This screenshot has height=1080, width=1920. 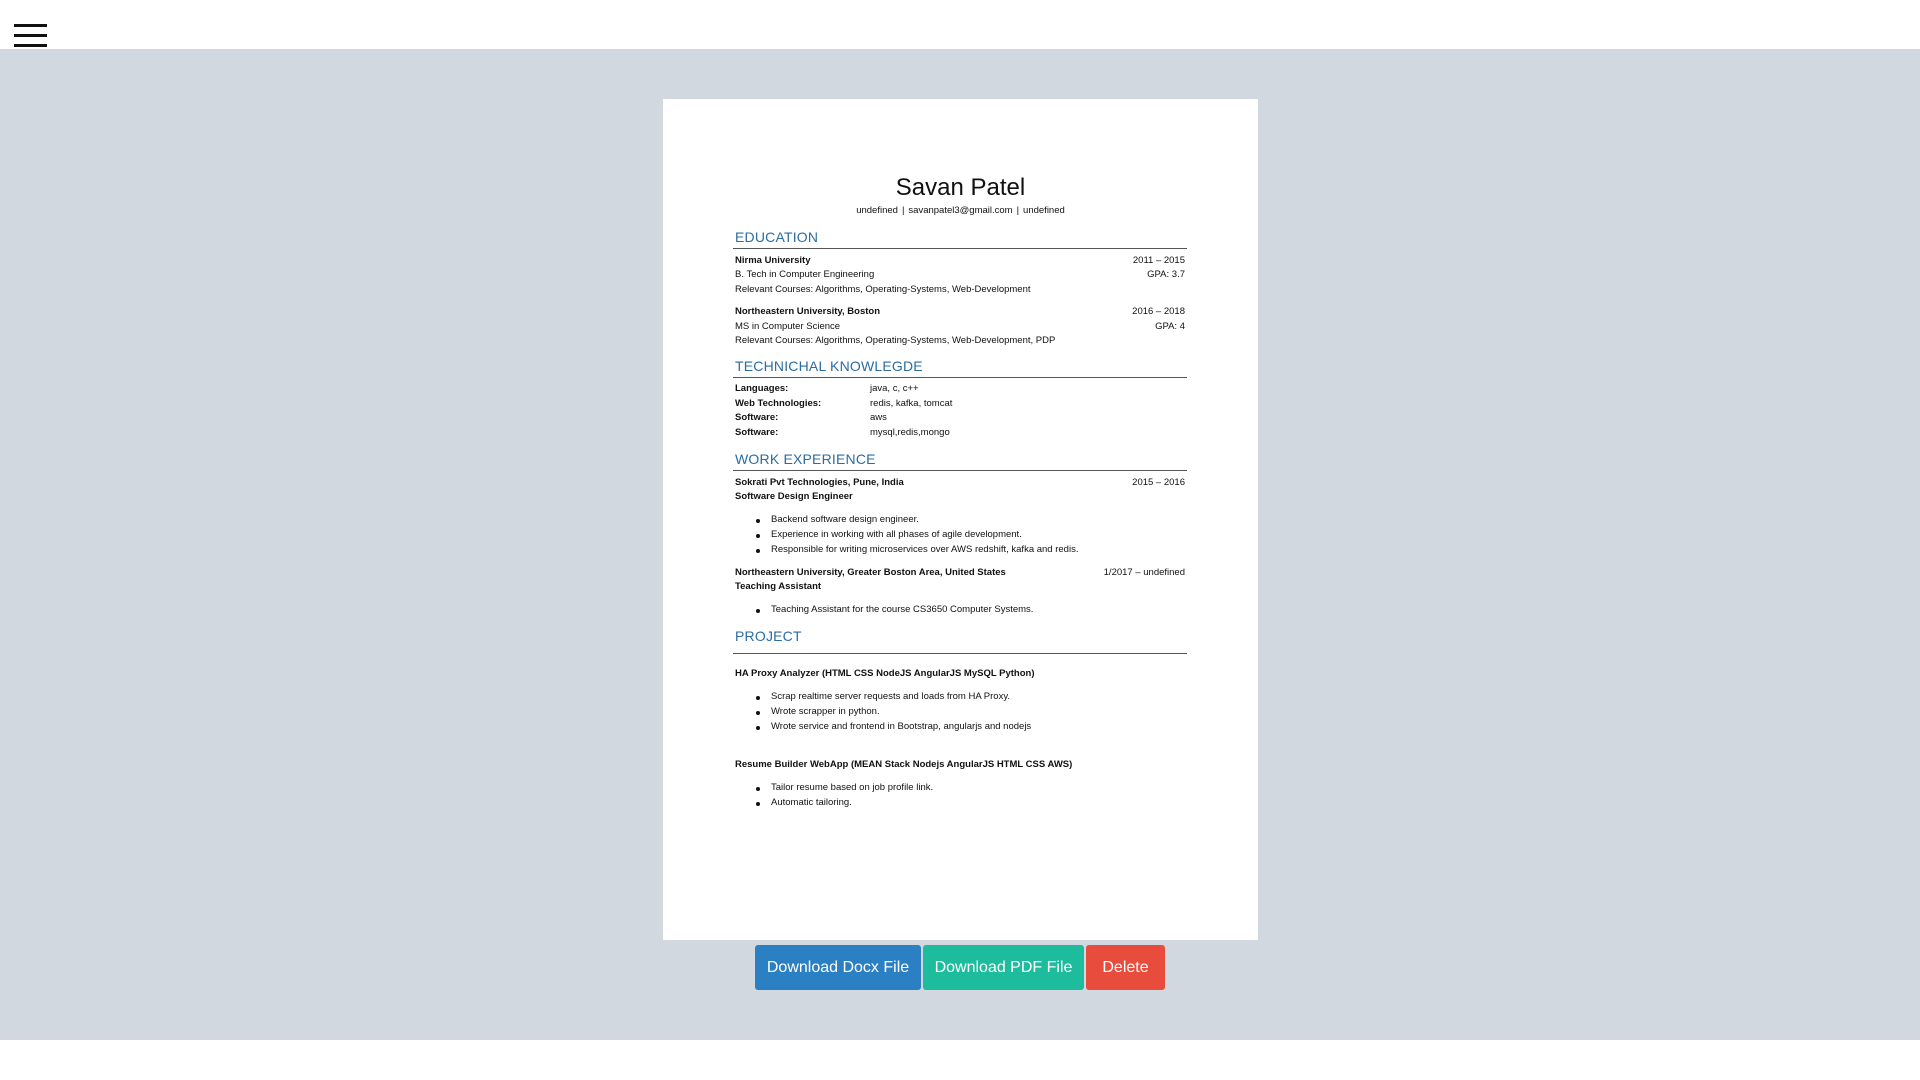 What do you see at coordinates (960, 1060) in the screenshot?
I see `footer-strip` at bounding box center [960, 1060].